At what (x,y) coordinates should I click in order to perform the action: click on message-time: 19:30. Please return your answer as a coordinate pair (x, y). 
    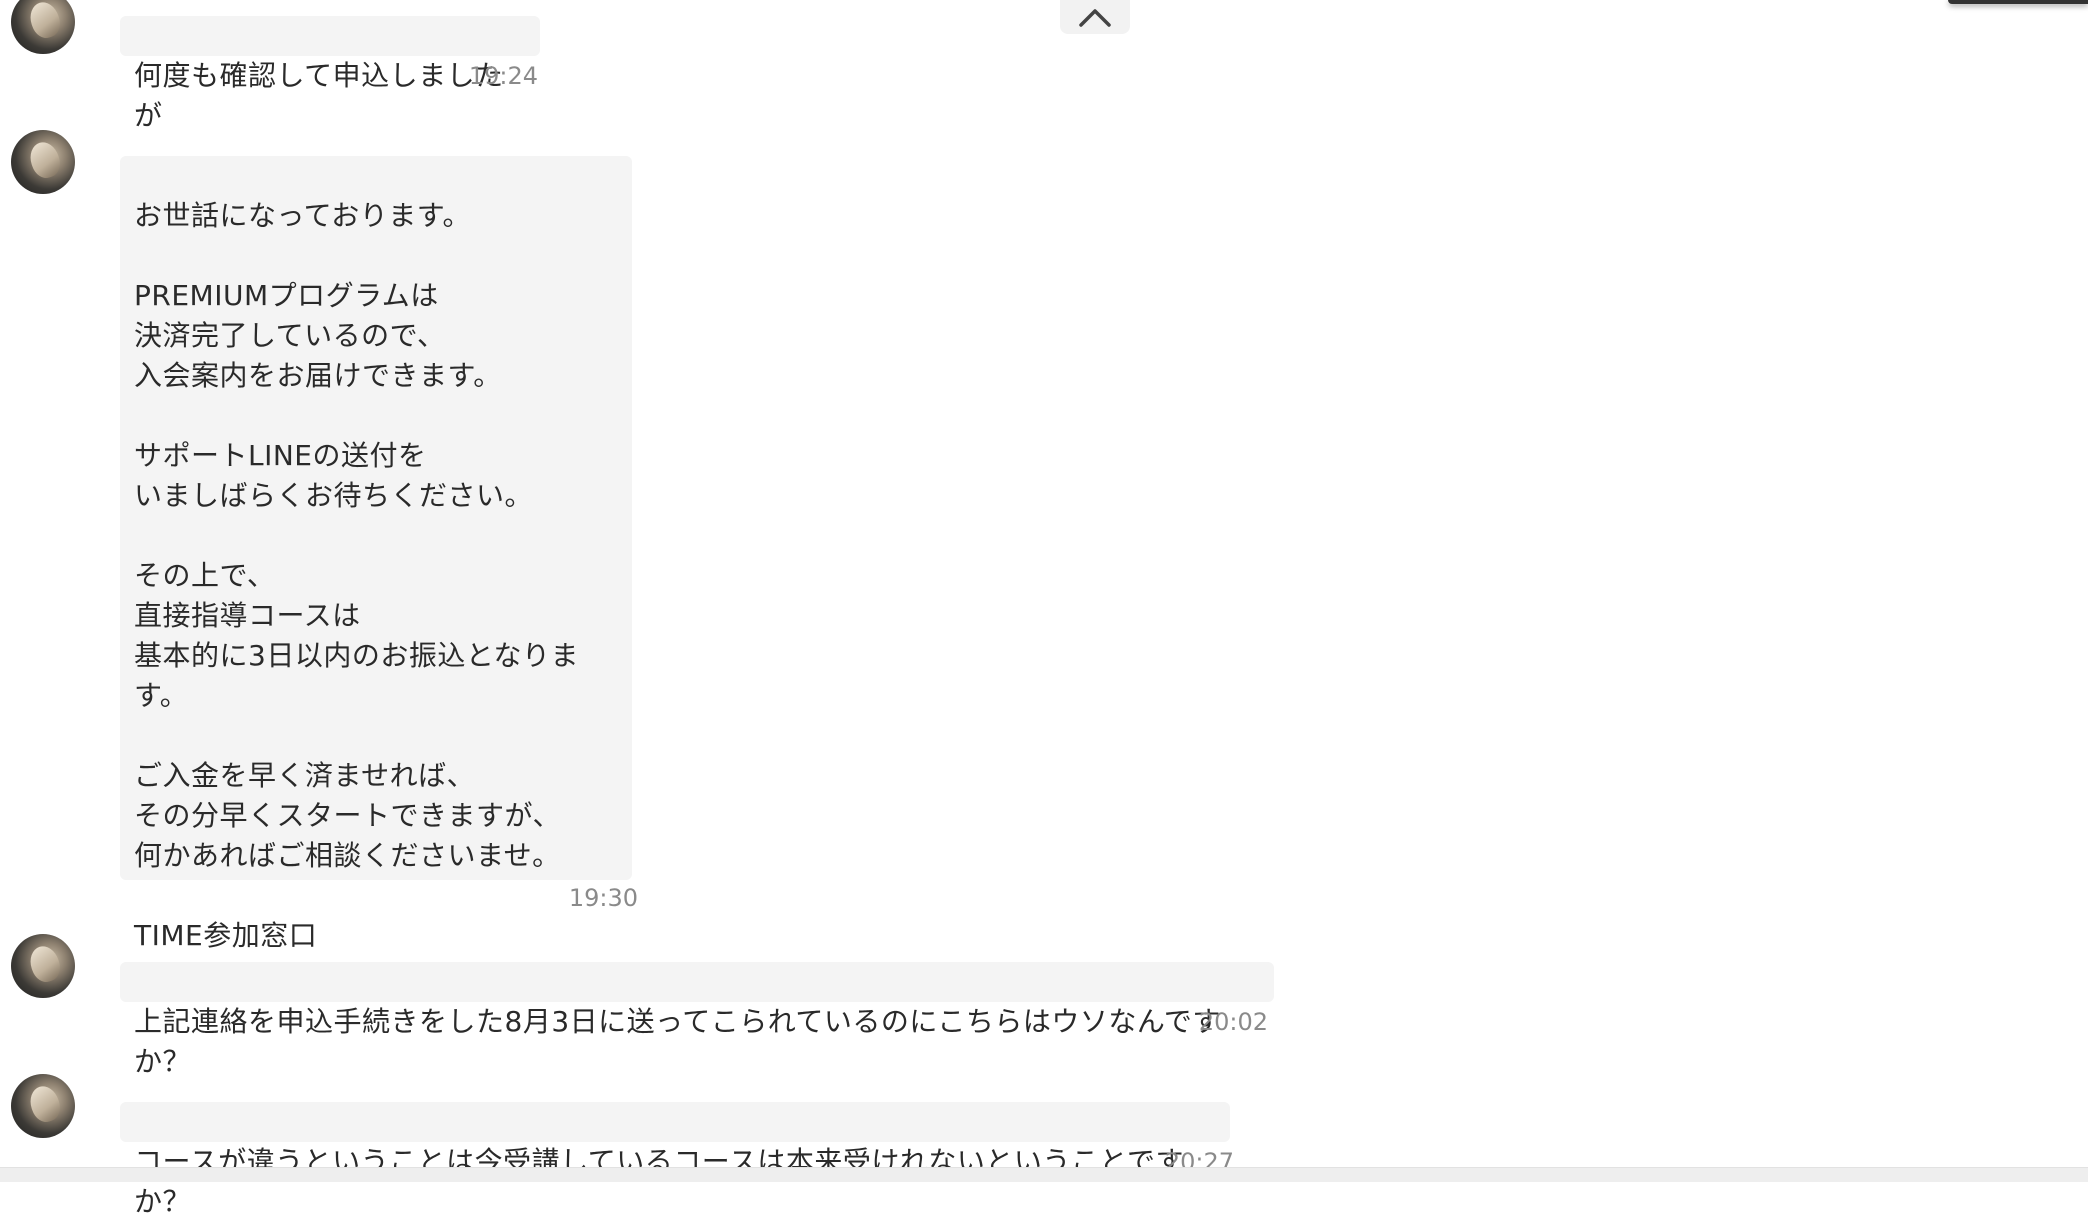
    Looking at the image, I should click on (603, 898).